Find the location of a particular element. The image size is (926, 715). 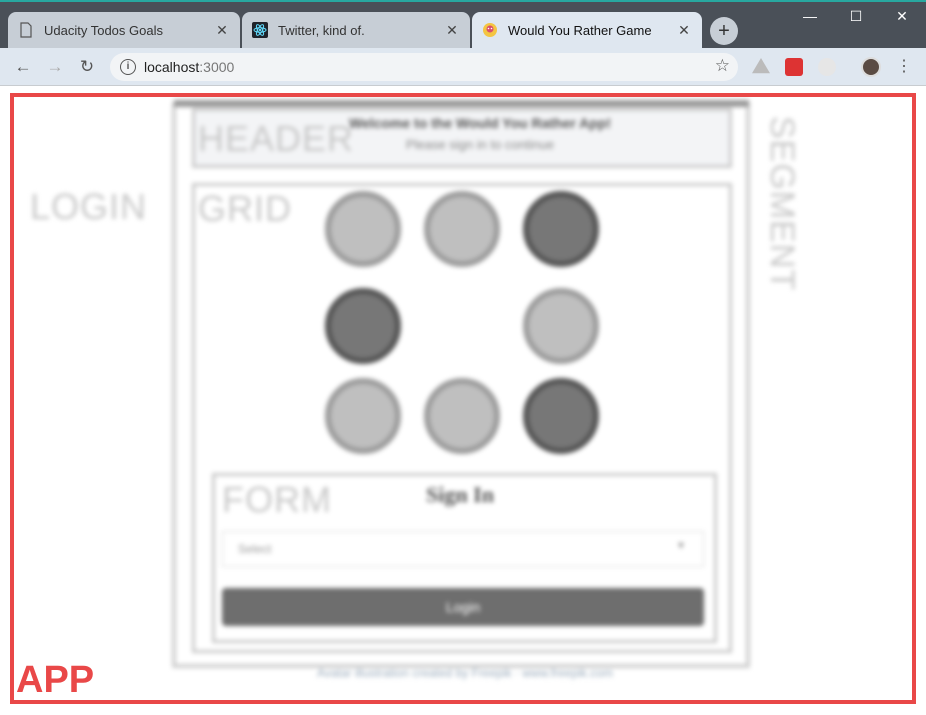

forward-button: → is located at coordinates (55, 67).